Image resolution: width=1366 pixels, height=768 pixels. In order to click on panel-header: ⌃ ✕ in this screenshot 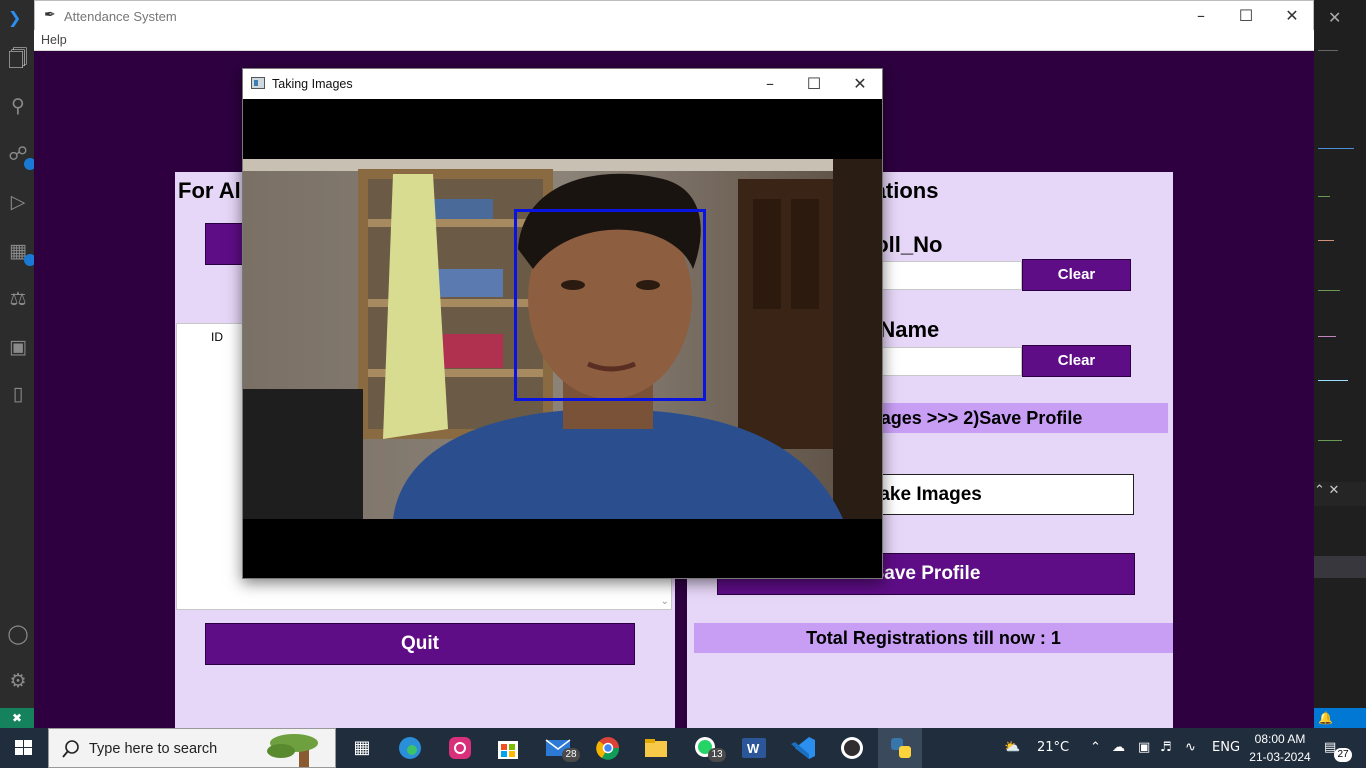, I will do `click(1340, 494)`.